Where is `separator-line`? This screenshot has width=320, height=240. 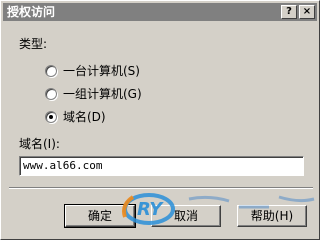
separator-line is located at coordinates (161, 188).